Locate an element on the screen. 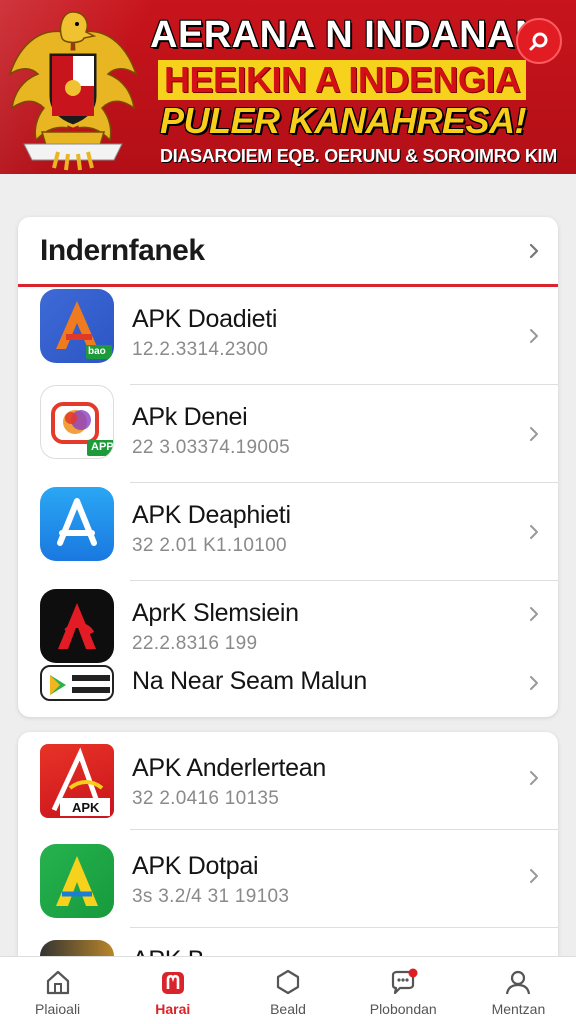  list-item: APK Dotpai 3s 3.2/4 31 19103 is located at coordinates (288, 879).